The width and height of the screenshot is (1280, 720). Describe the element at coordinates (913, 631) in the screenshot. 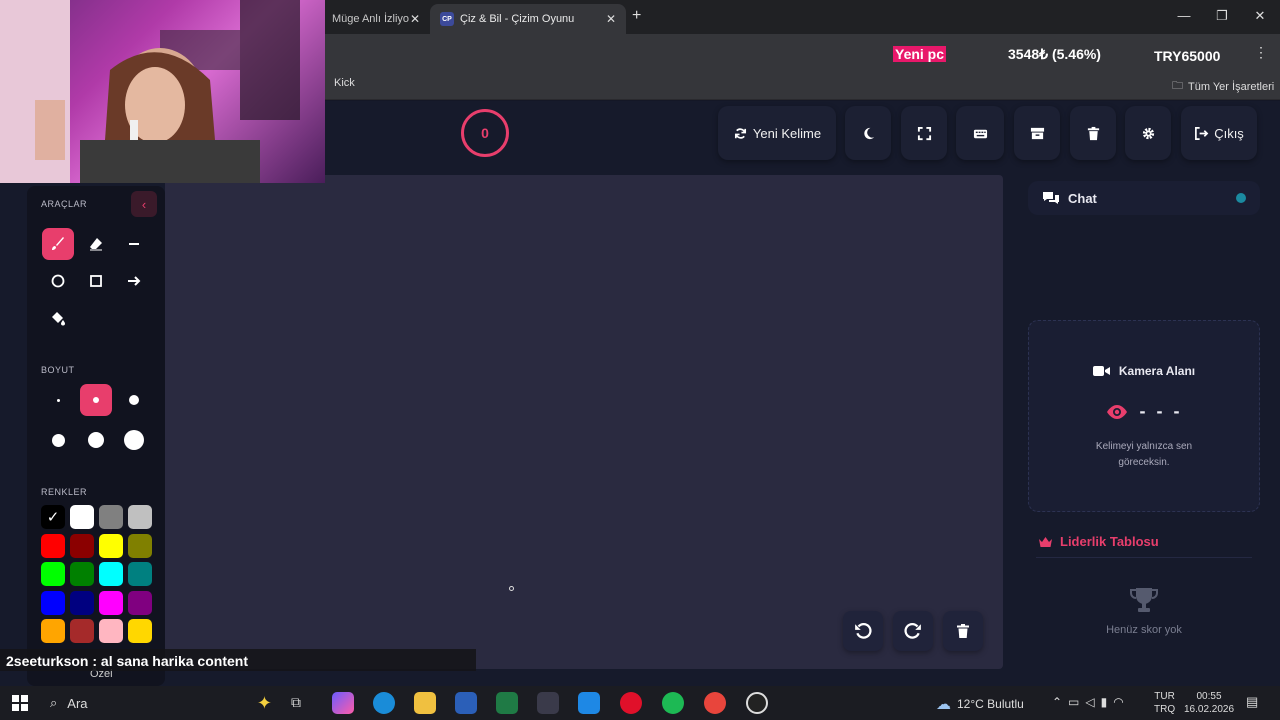

I see `redo-button` at that location.